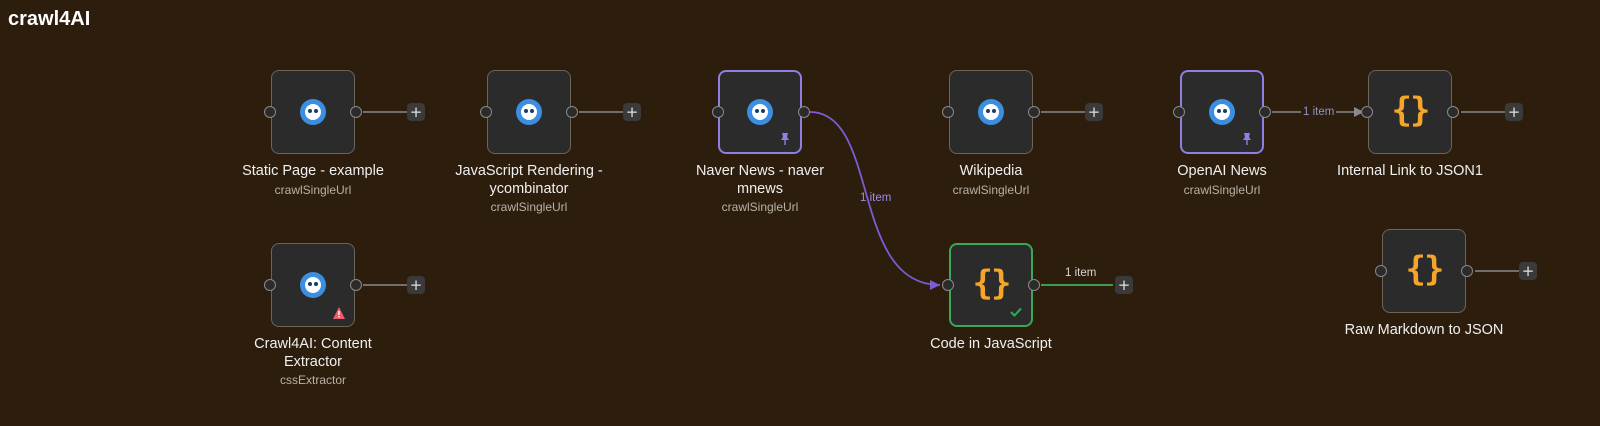  Describe the element at coordinates (1222, 171) in the screenshot. I see `node-label: OpenAI News` at that location.